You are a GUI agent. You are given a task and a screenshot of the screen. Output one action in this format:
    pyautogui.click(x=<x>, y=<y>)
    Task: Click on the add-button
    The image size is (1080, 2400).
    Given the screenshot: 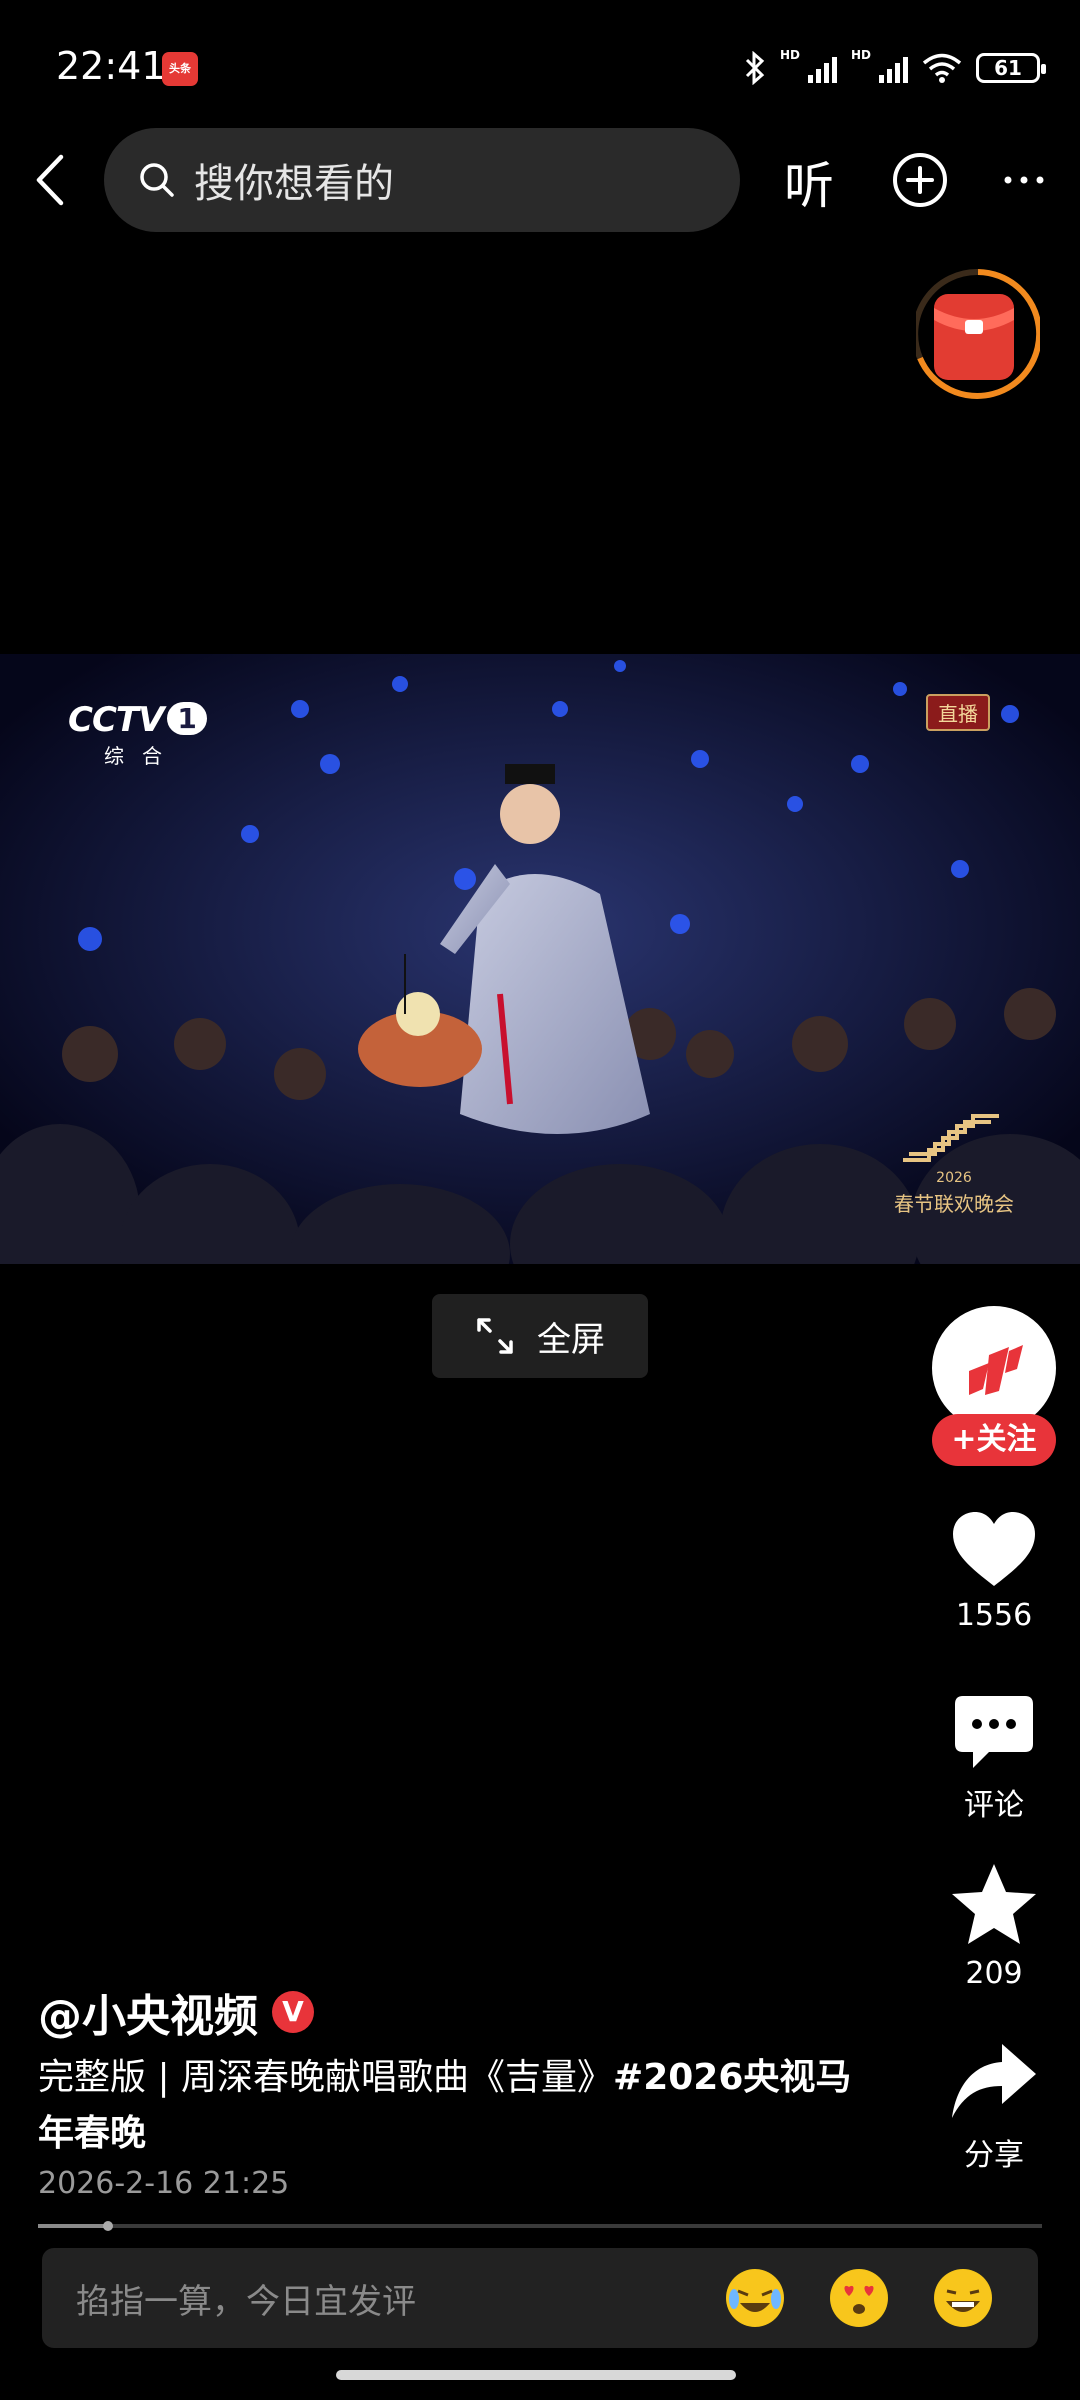 What is the action you would take?
    pyautogui.click(x=920, y=180)
    